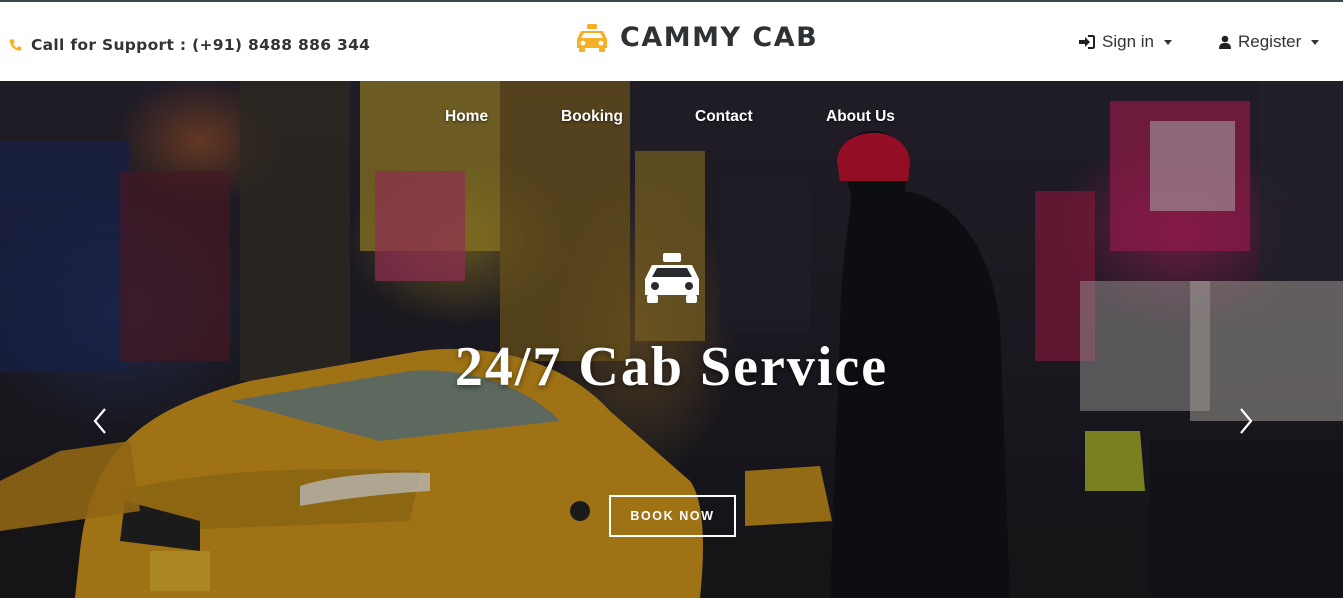  Describe the element at coordinates (100, 421) in the screenshot. I see `chevron-left-icon` at that location.